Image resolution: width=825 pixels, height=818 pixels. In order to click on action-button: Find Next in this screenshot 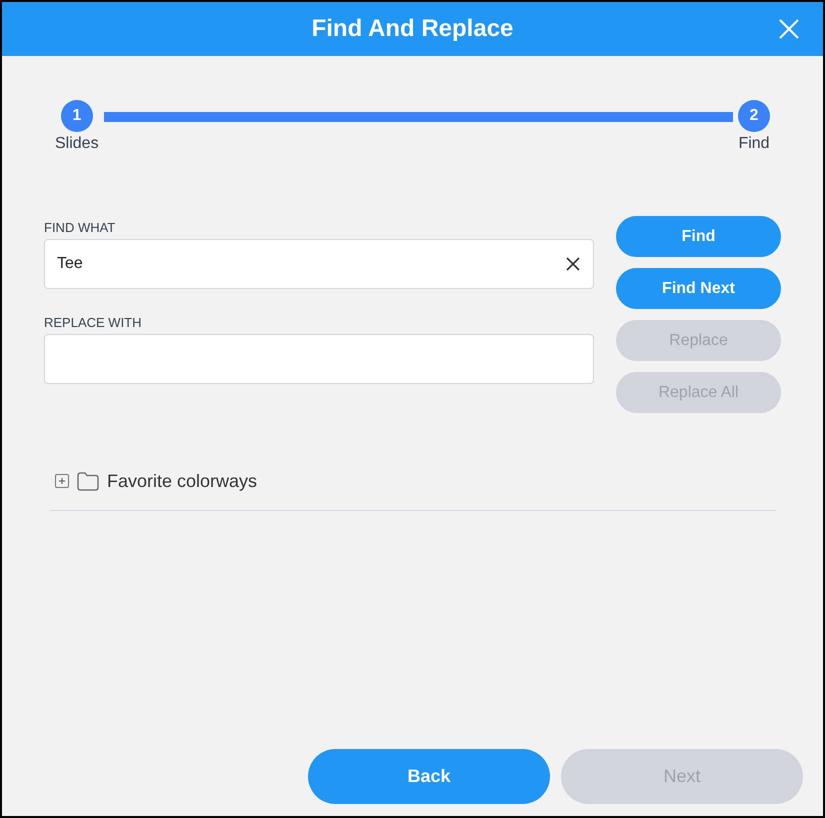, I will do `click(698, 288)`.